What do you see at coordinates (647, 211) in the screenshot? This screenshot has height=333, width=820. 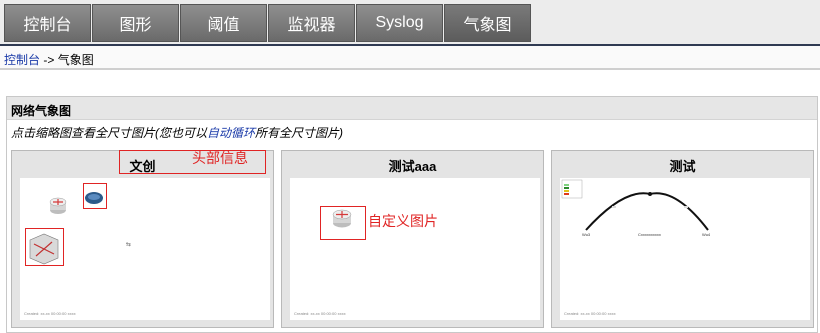 I see `link-arc` at bounding box center [647, 211].